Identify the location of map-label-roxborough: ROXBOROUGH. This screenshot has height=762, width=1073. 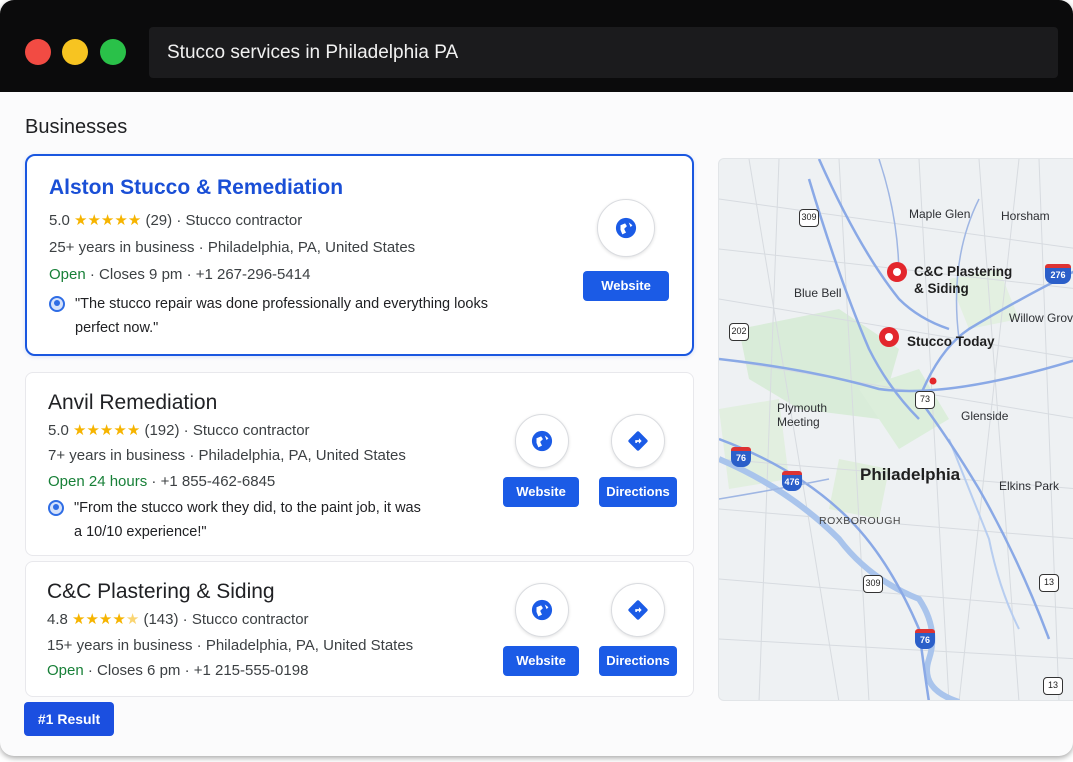
(860, 521).